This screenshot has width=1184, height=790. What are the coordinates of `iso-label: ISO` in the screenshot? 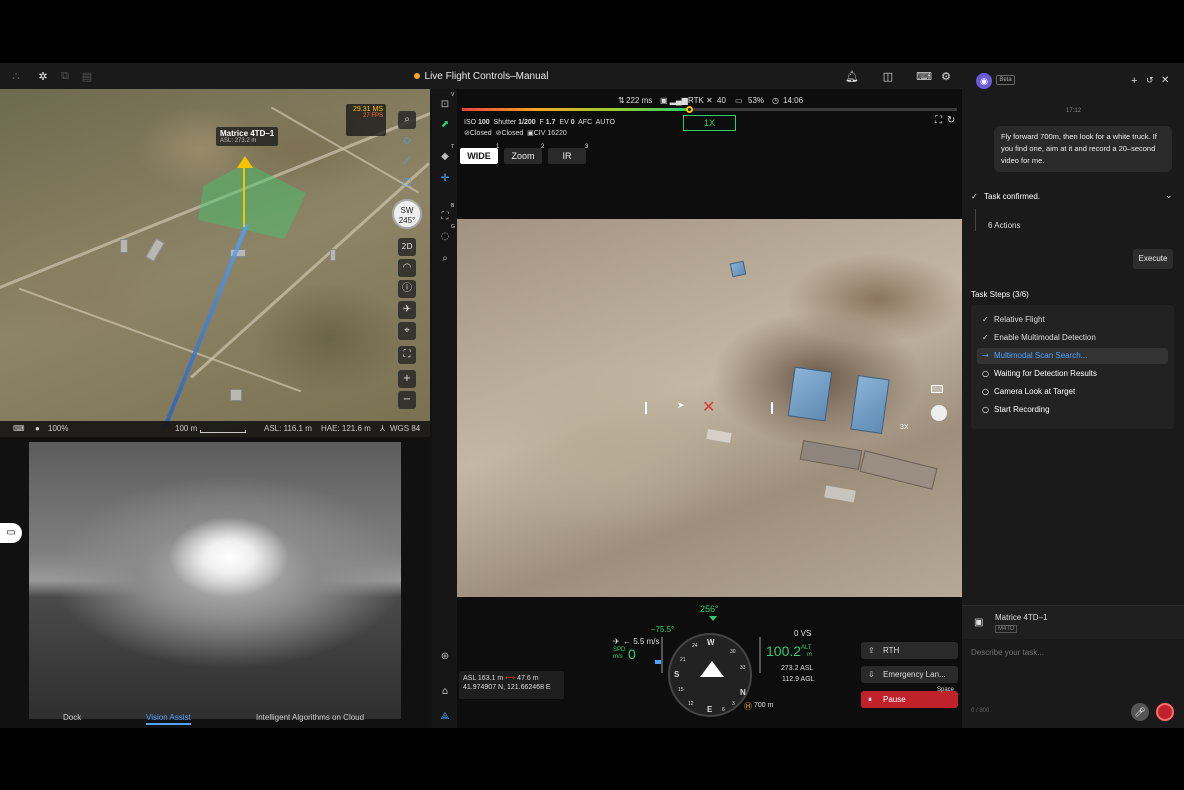 It's located at (470, 122).